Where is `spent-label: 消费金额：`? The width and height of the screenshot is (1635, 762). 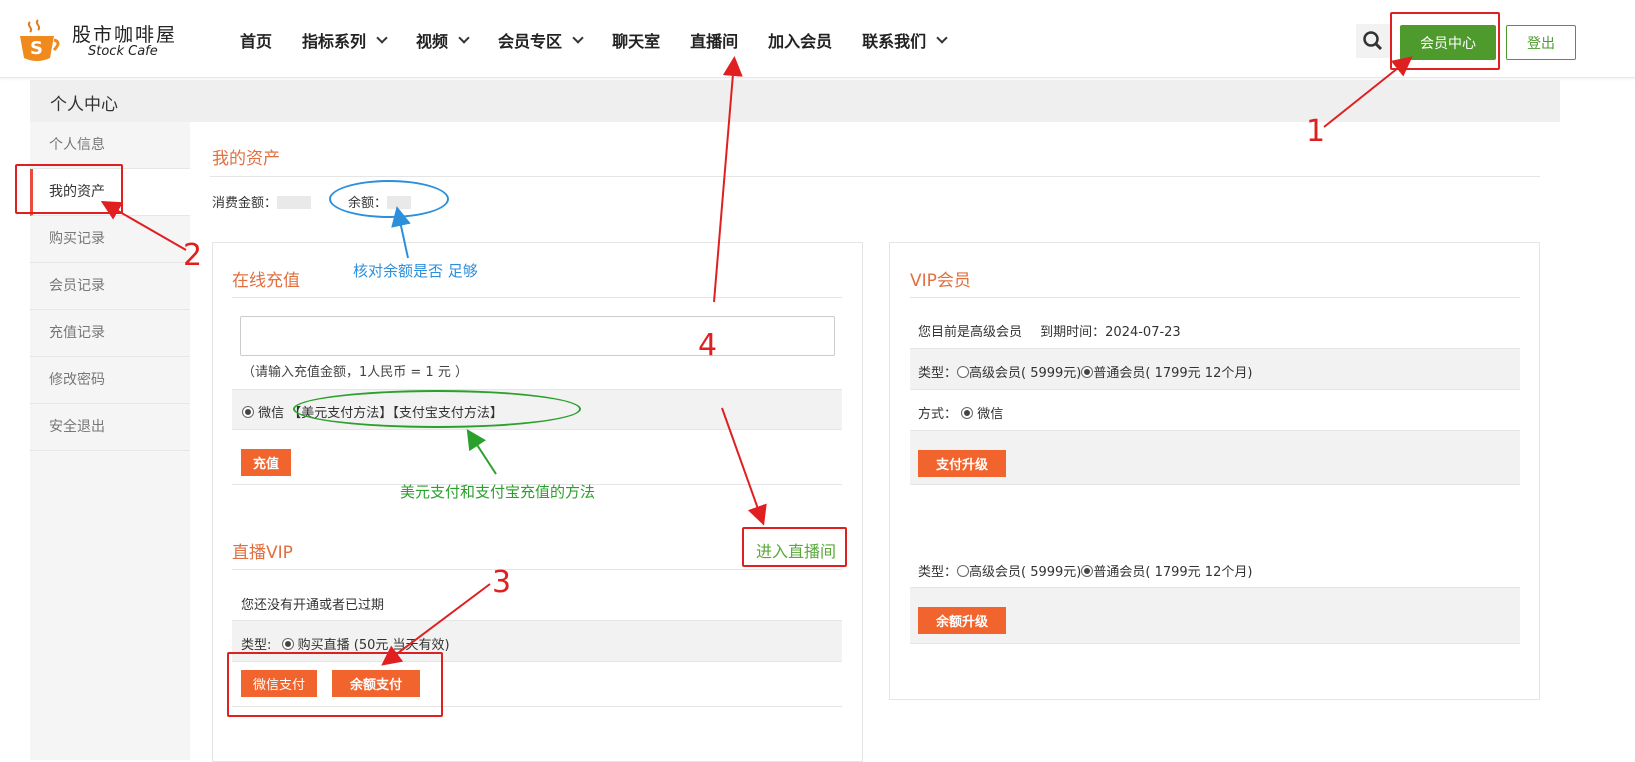 spent-label: 消费金额： is located at coordinates (245, 203).